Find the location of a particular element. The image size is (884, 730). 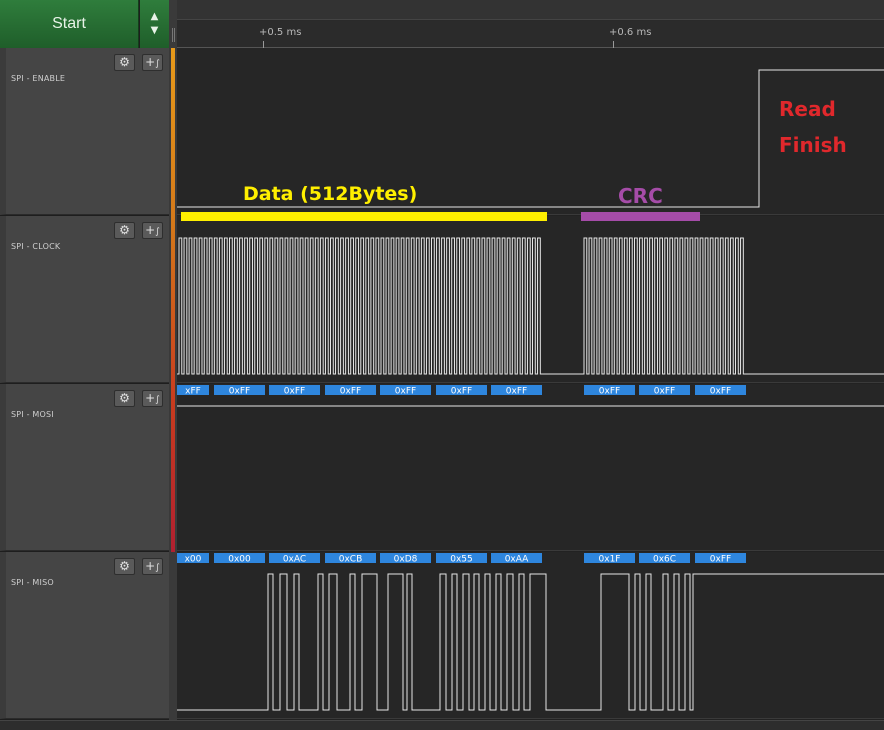

bottom-scrollbar is located at coordinates (442, 725).